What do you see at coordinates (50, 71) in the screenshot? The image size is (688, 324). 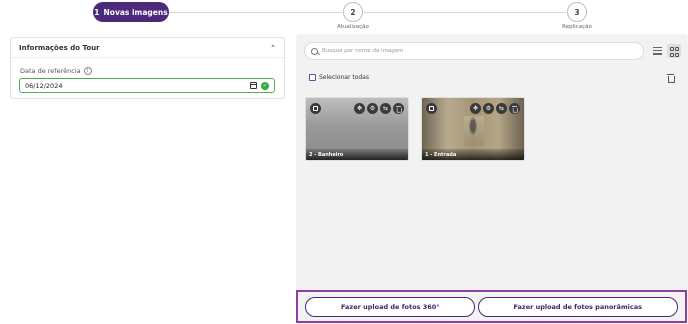 I see `date-label-text: Data de referência` at bounding box center [50, 71].